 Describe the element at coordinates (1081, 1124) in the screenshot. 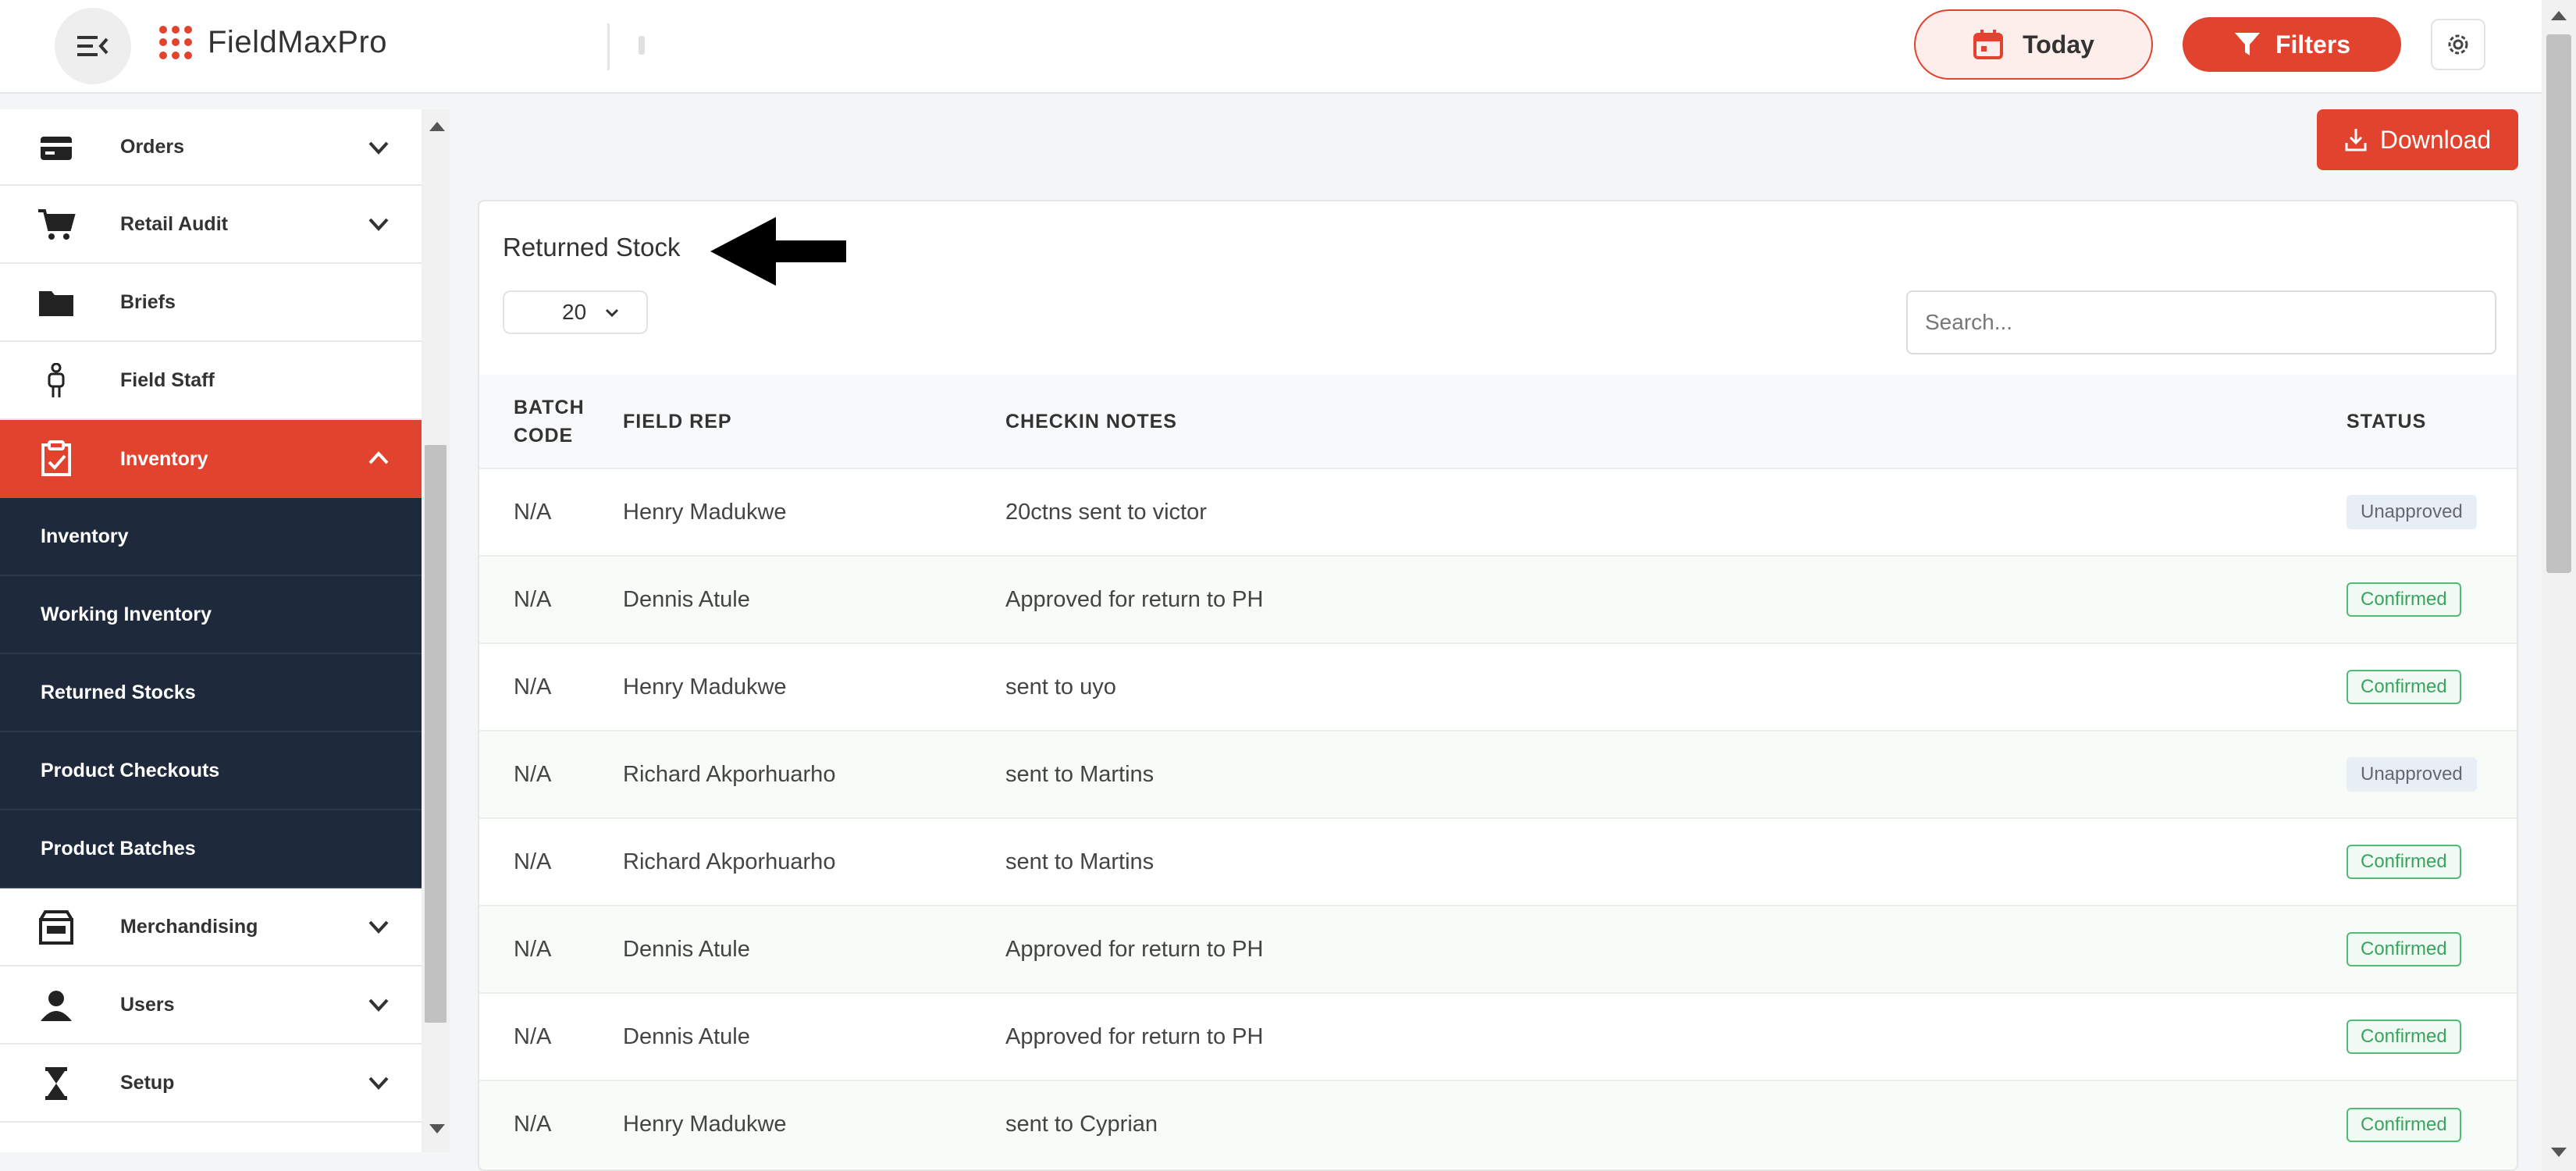

I see `cell-checkin-notes: sent to Cyprian` at that location.